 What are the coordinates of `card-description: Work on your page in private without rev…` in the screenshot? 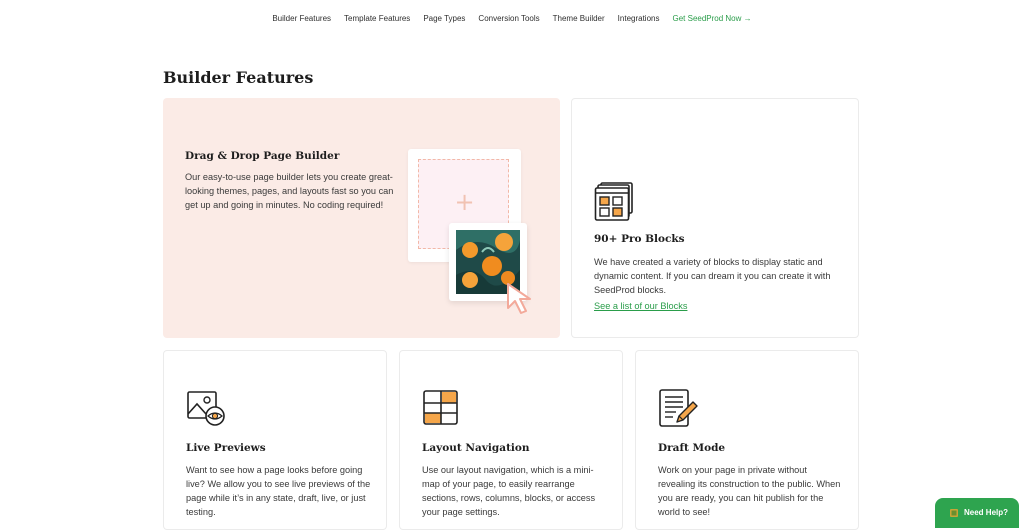 It's located at (749, 491).